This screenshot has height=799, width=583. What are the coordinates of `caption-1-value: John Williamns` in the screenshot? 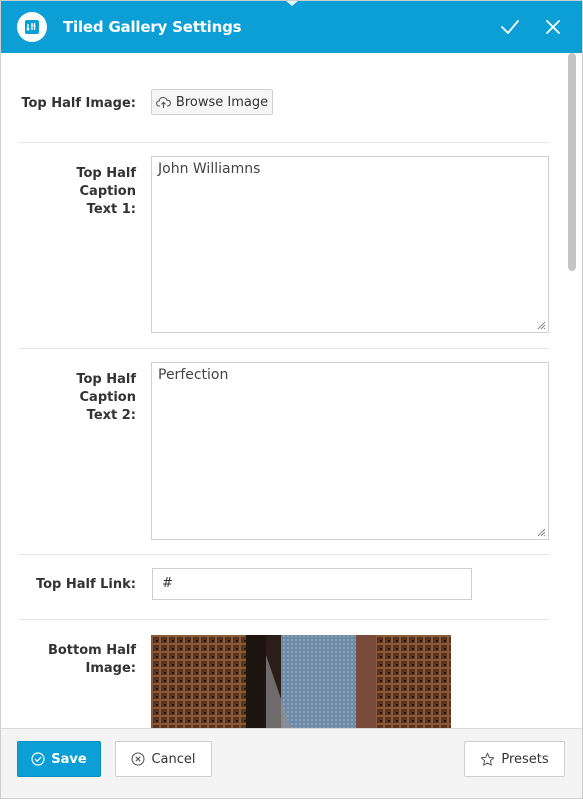 It's located at (209, 169).